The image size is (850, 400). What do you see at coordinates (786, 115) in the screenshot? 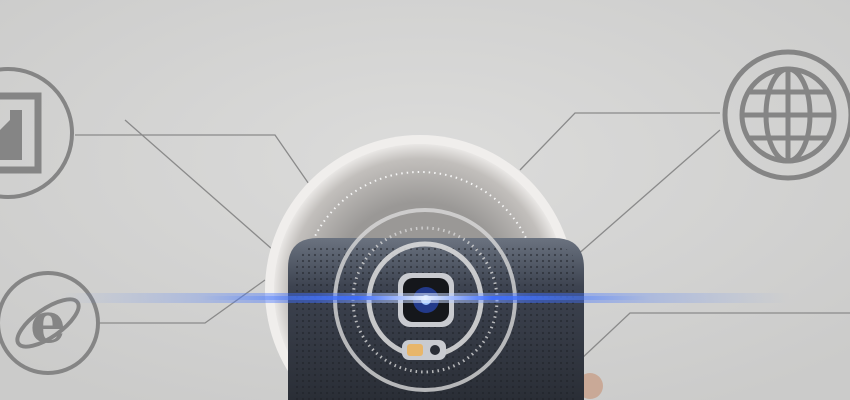
I see `globe-icon` at bounding box center [786, 115].